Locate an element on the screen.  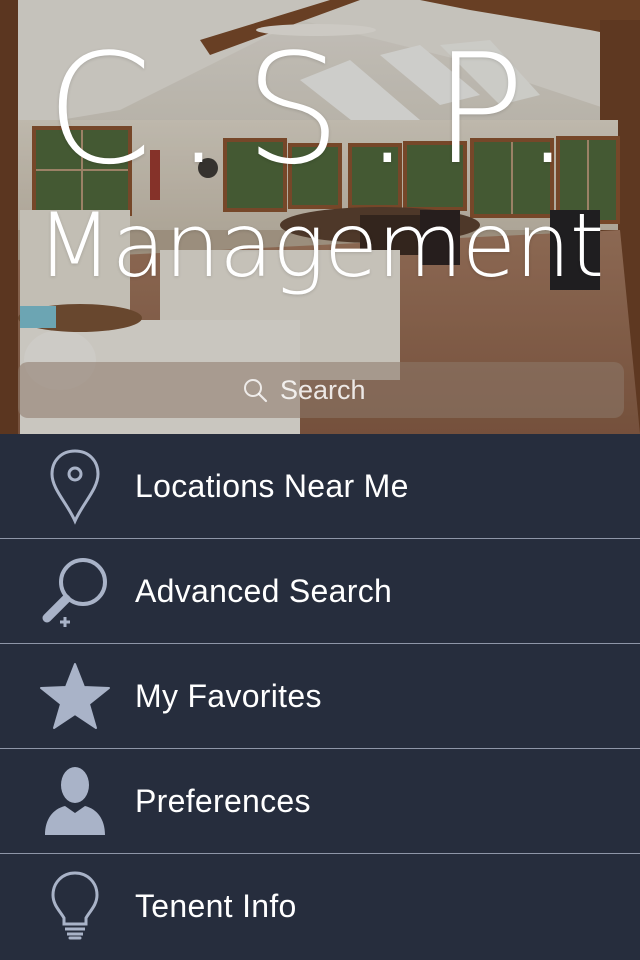
menu-item-my-favorites: My Favorites is located at coordinates (320, 696).